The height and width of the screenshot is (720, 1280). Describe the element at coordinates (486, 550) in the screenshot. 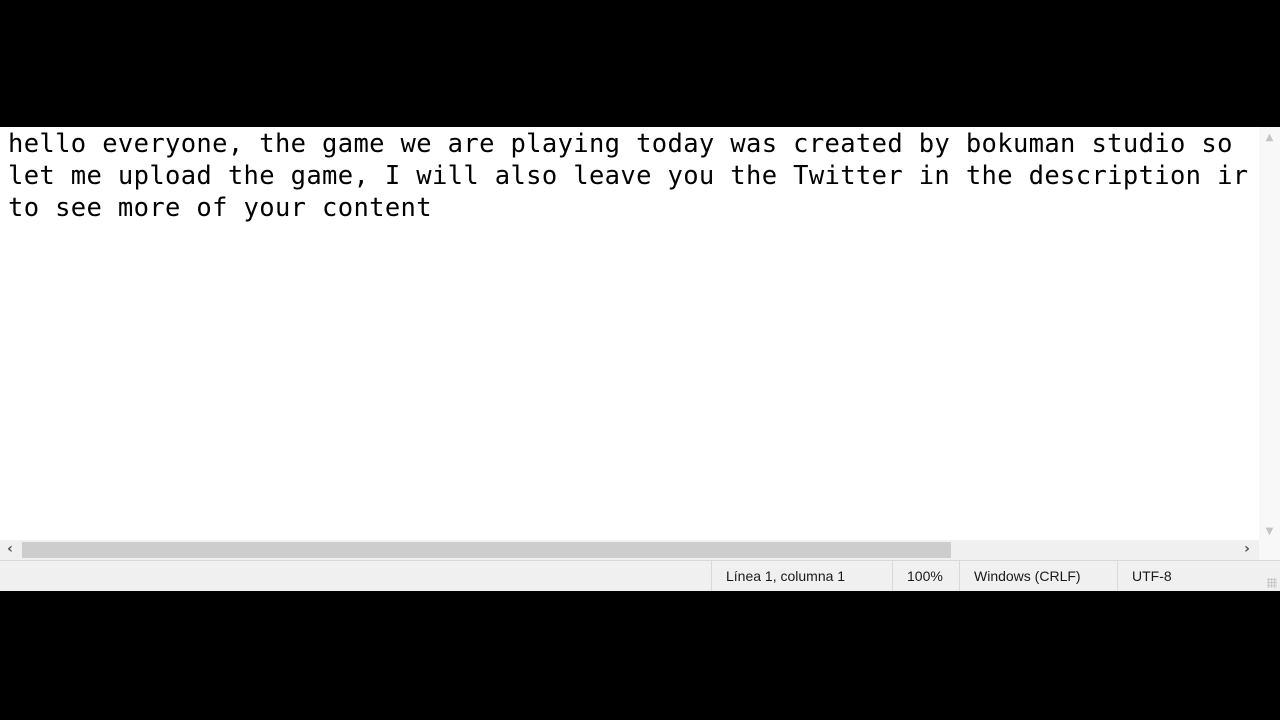

I see `horizontal-scroll-thumb` at that location.